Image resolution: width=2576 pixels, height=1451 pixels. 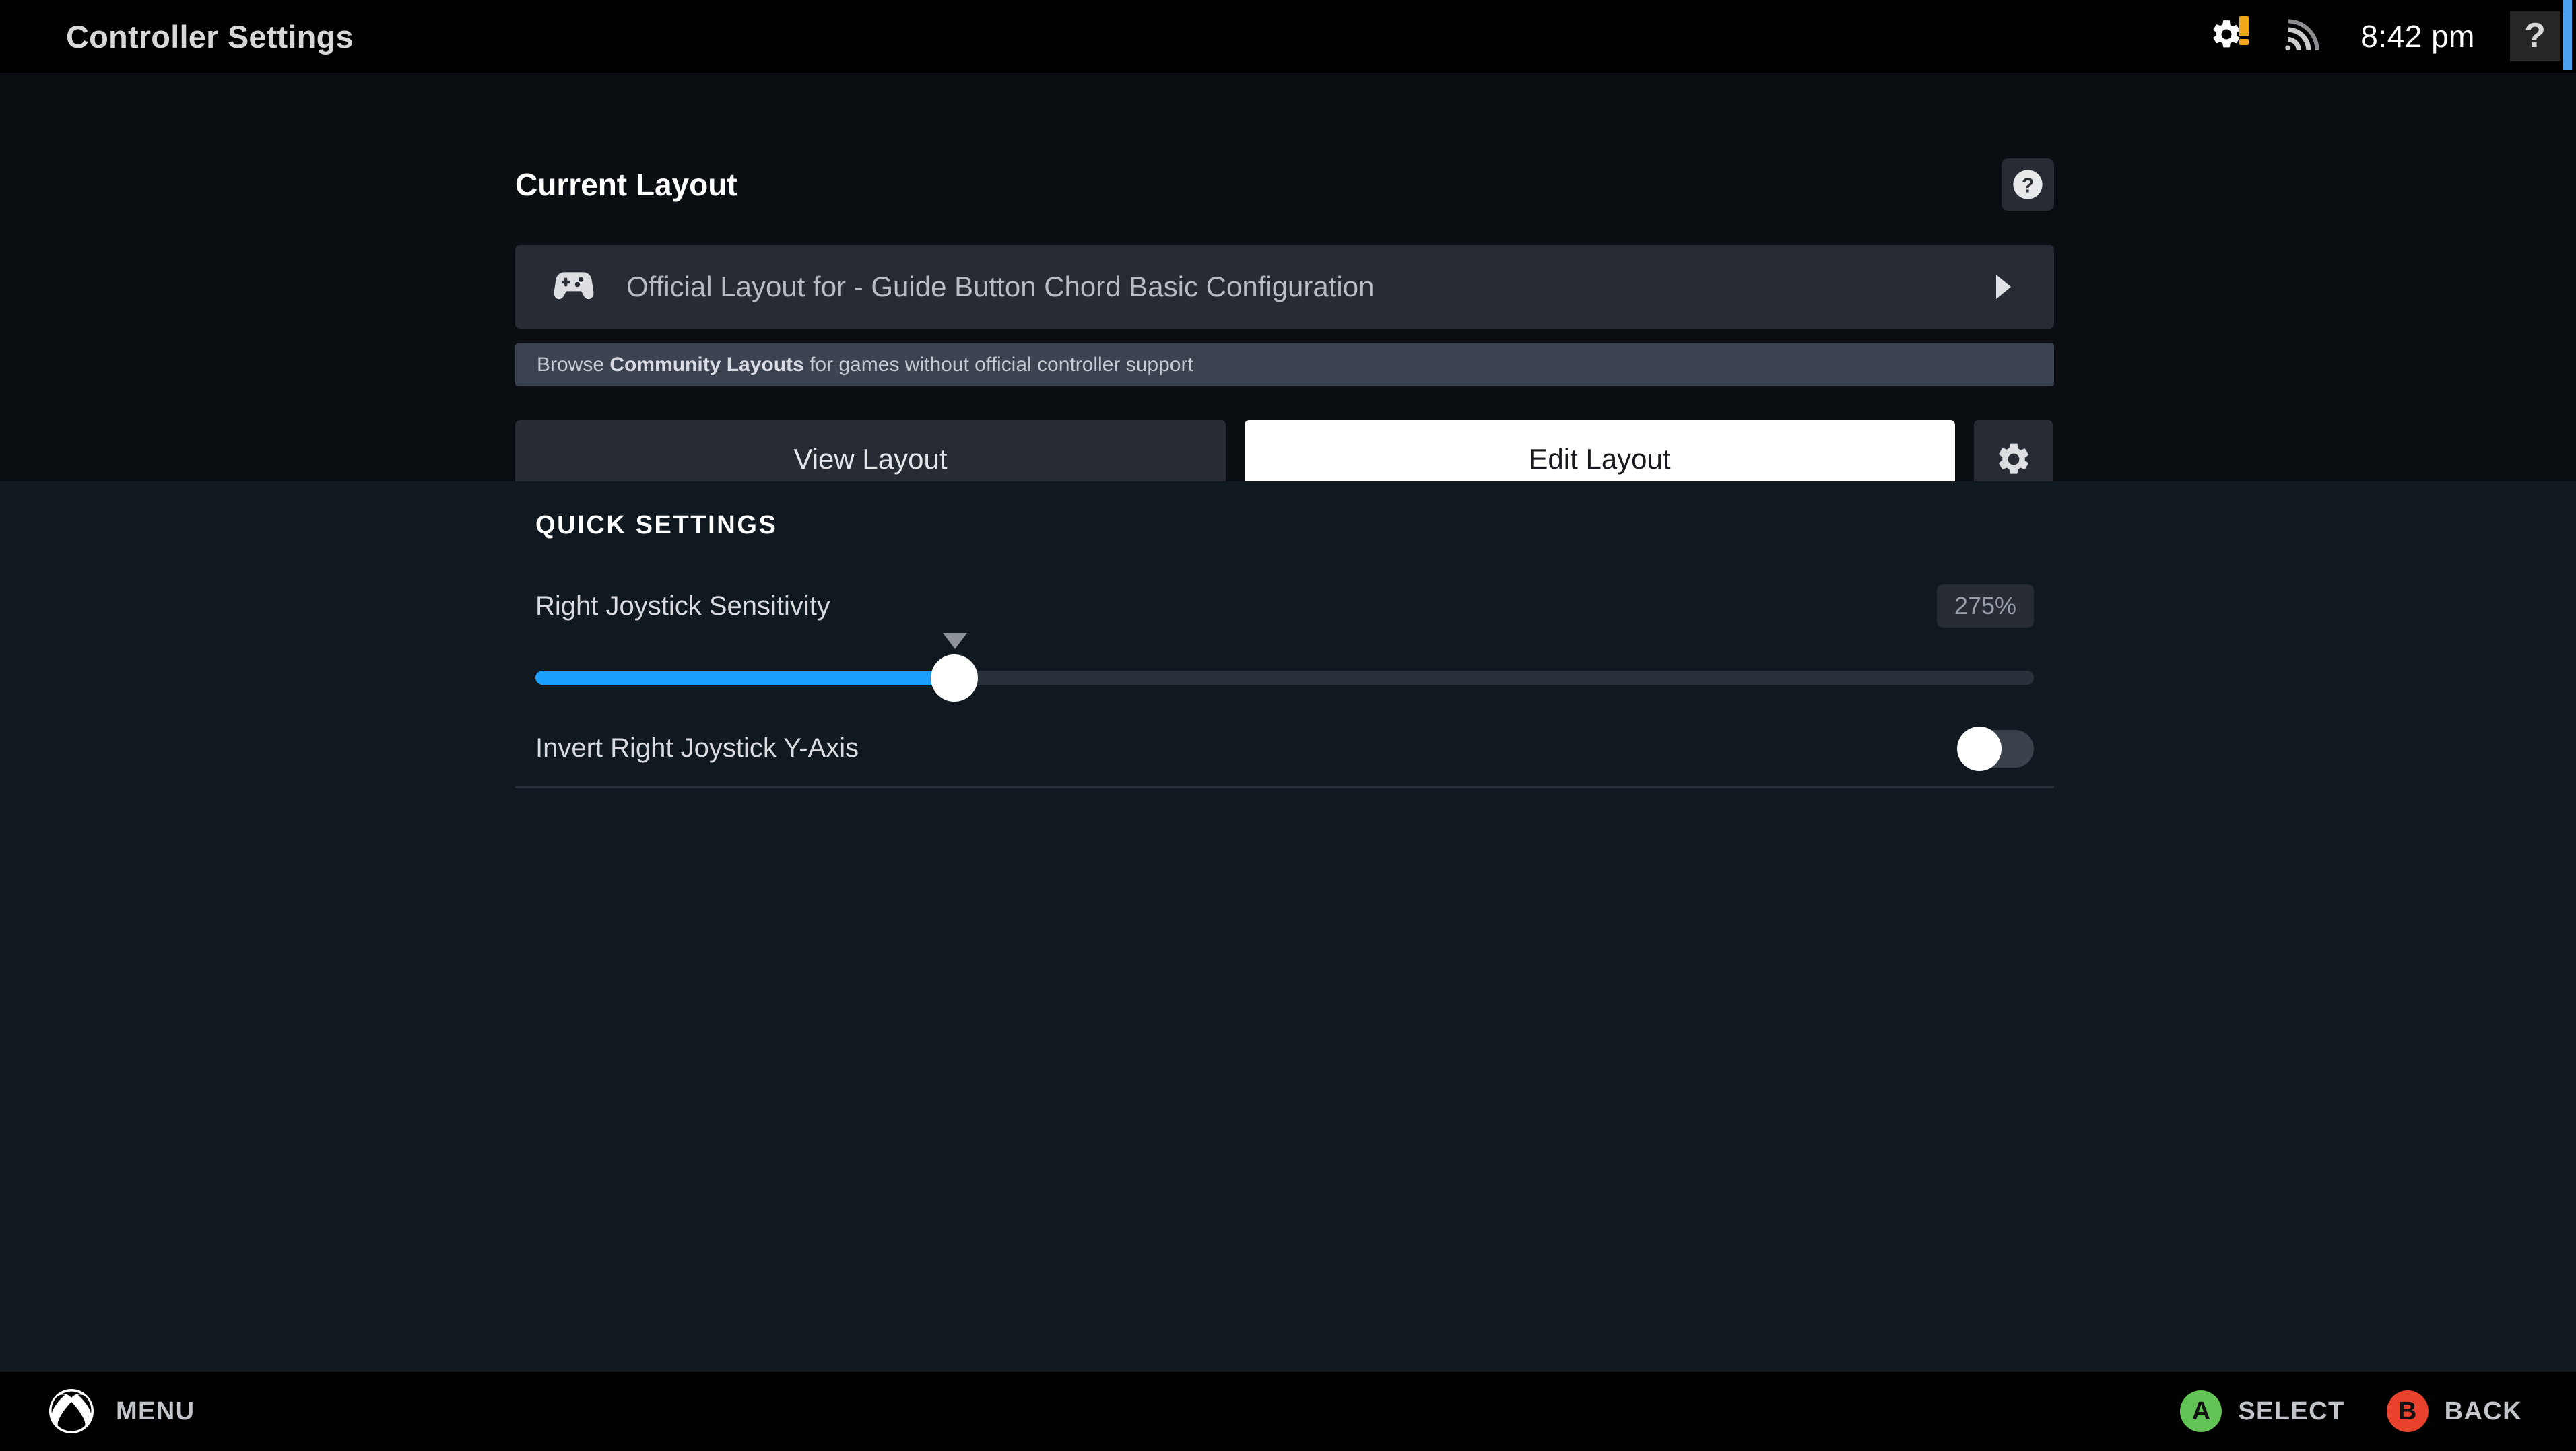 What do you see at coordinates (1979, 748) in the screenshot?
I see `toggle-knob` at bounding box center [1979, 748].